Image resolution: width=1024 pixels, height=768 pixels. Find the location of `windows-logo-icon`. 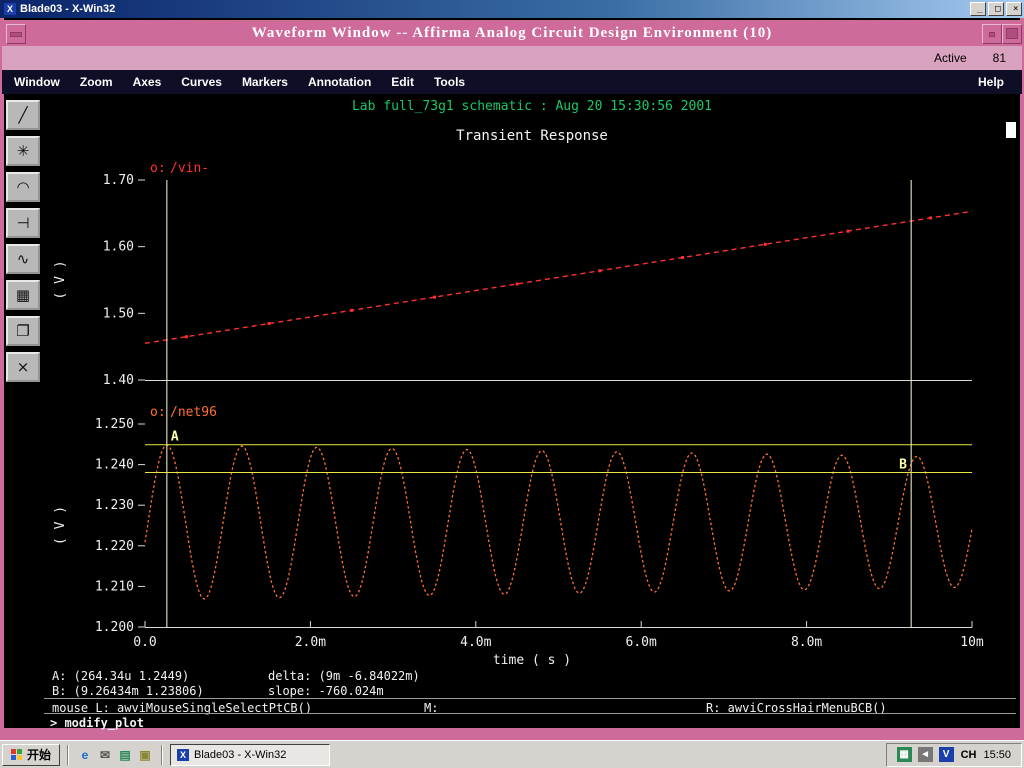

windows-logo-icon is located at coordinates (17, 754).